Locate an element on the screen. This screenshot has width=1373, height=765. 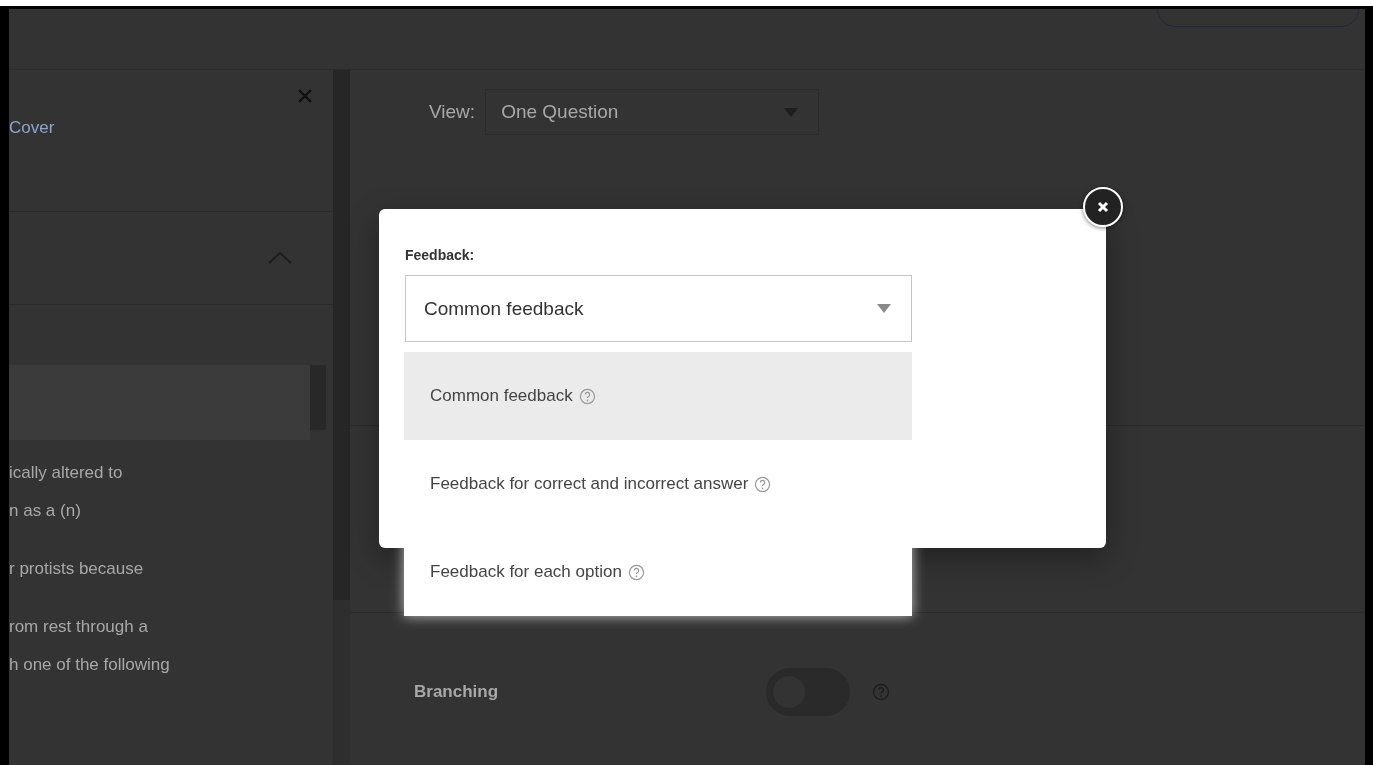
question-text: rom rest through a h one of the following is located at coordinates (89, 646).